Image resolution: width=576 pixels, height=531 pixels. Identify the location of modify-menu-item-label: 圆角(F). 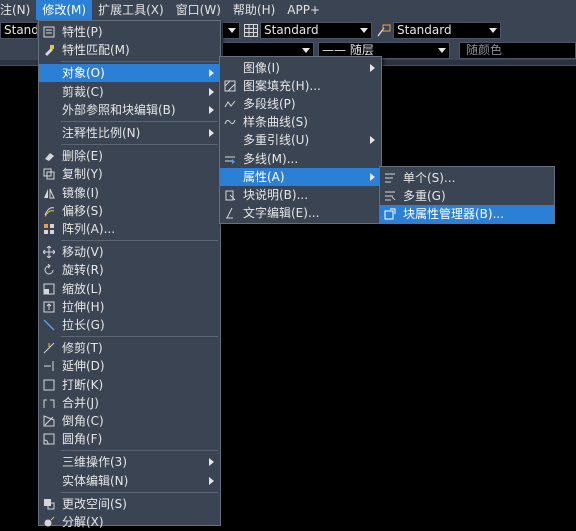
(82, 439).